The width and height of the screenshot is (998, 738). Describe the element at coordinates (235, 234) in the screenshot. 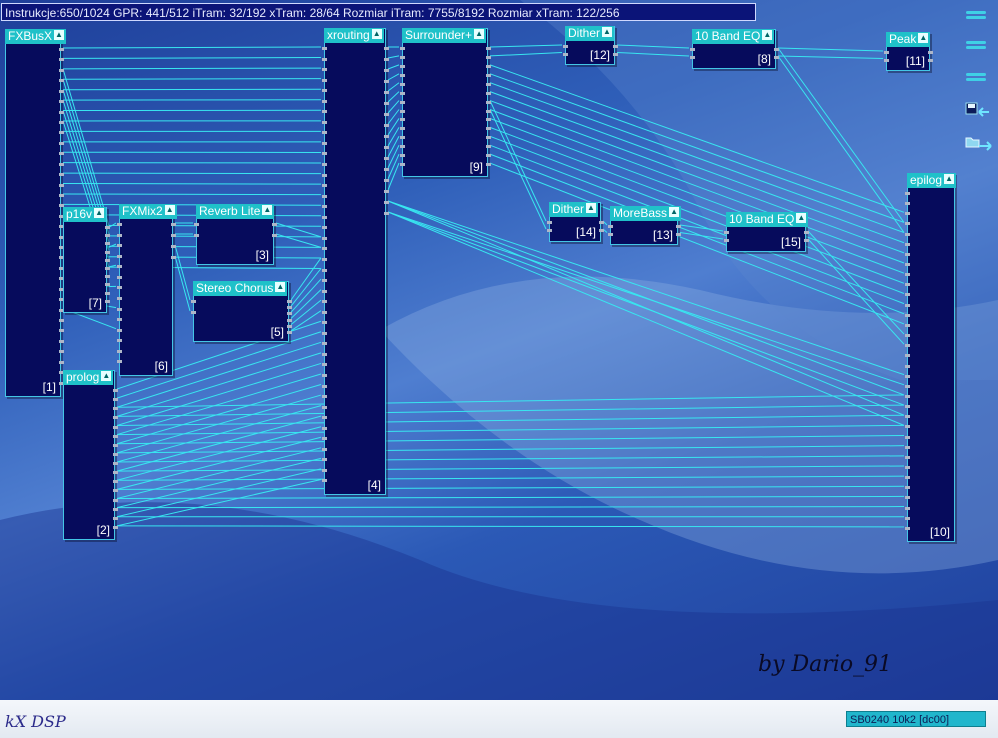

I see `plugin-reverb: Reverb Lite ▲ [3]` at that location.